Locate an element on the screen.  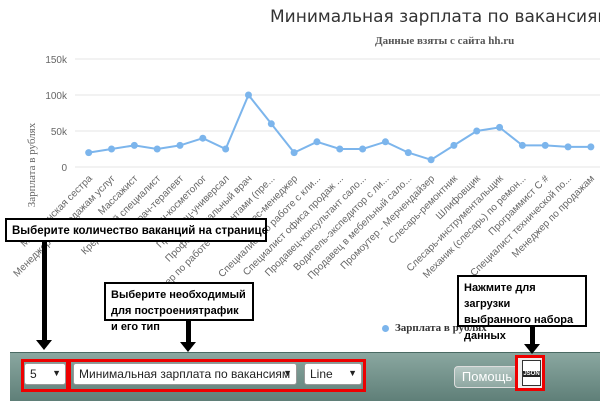
y-tick-label: 100k is located at coordinates (56, 96).